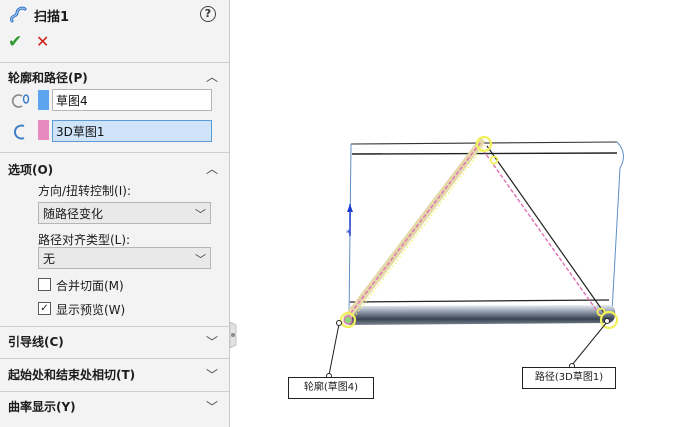  What do you see at coordinates (91, 310) in the screenshot?
I see `show-preview-label: 显示预览(W)` at bounding box center [91, 310].